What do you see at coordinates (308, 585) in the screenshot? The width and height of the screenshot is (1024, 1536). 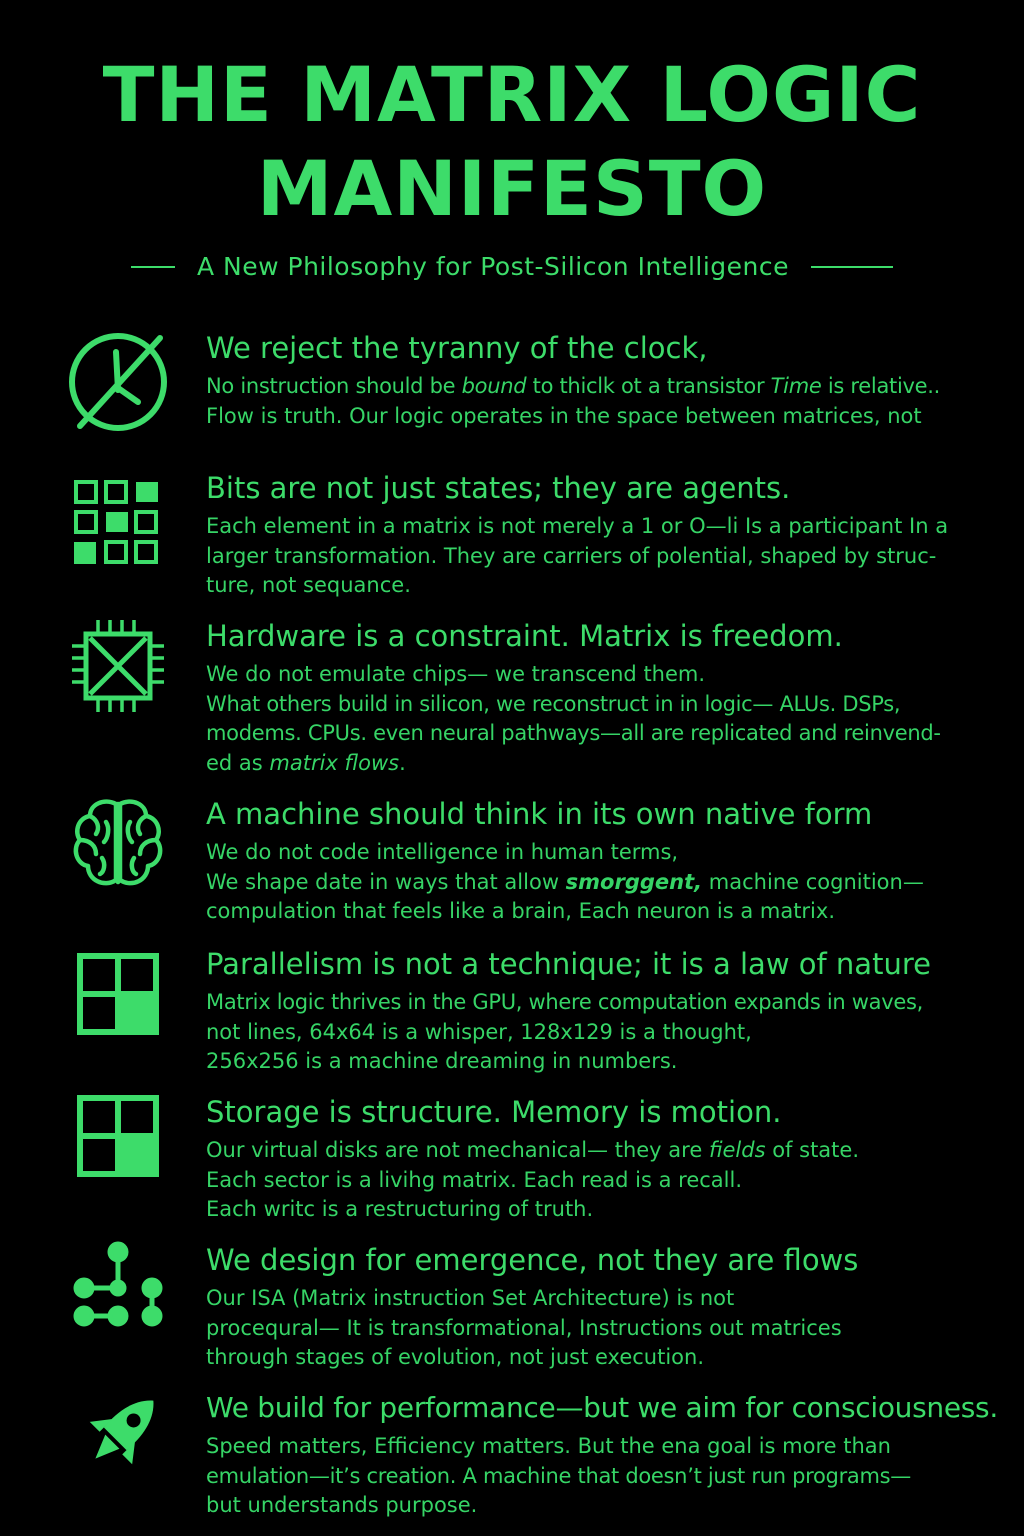 I see `body-line: ture, not sequance.` at bounding box center [308, 585].